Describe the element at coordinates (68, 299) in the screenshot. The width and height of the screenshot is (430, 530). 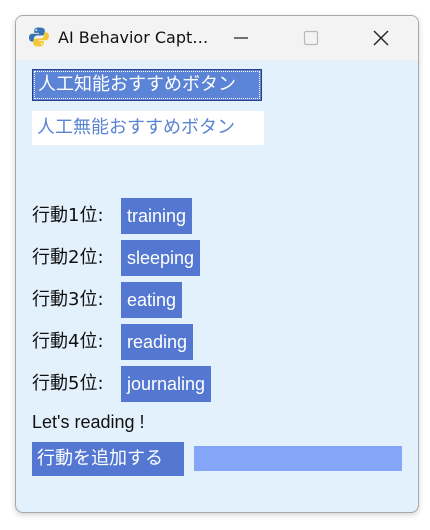
I see `rank-3-label: 行動3位:` at that location.